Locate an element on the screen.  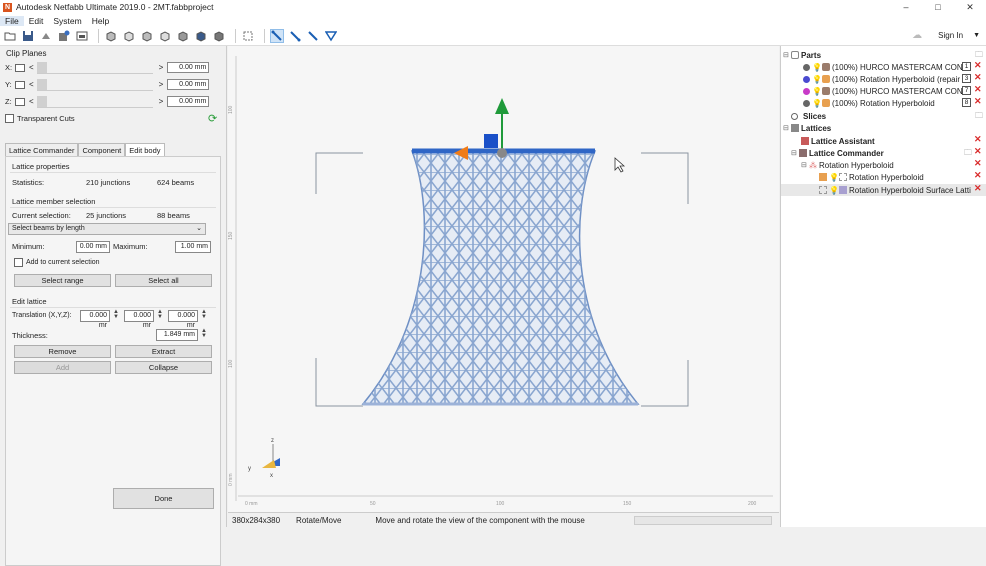
tree-lattice-assistant: Lattice Assistant is located at coordinates (838, 141).